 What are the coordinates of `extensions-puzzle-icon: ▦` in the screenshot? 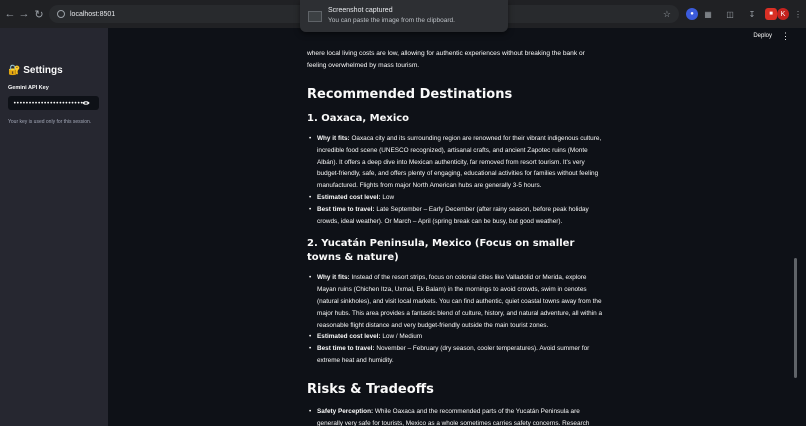 It's located at (708, 14).